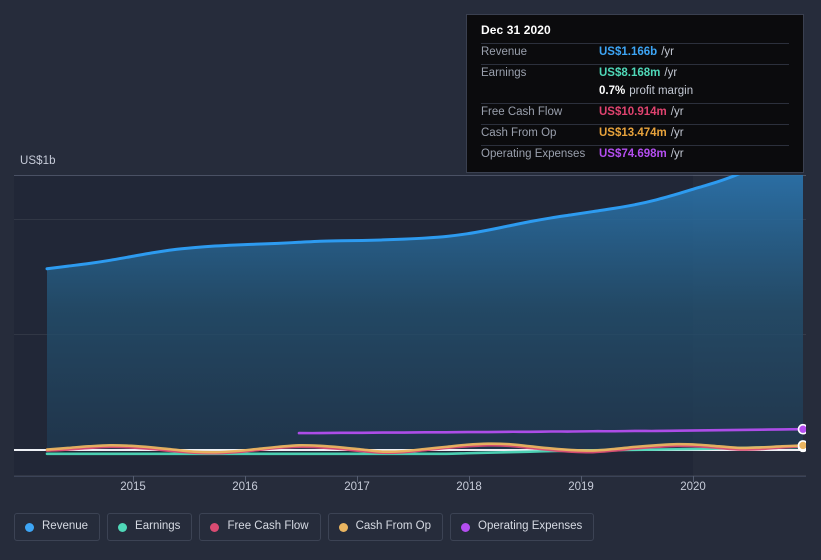 The image size is (821, 560). Describe the element at coordinates (245, 487) in the screenshot. I see `x-axis-label: 2016` at that location.